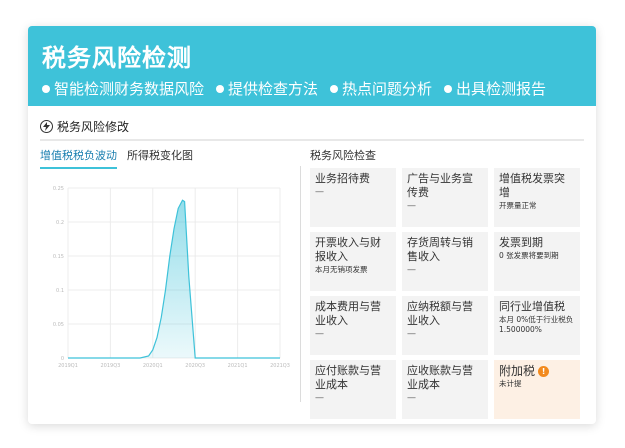  Describe the element at coordinates (273, 89) in the screenshot. I see `feature-label: 提供检查方法` at that location.